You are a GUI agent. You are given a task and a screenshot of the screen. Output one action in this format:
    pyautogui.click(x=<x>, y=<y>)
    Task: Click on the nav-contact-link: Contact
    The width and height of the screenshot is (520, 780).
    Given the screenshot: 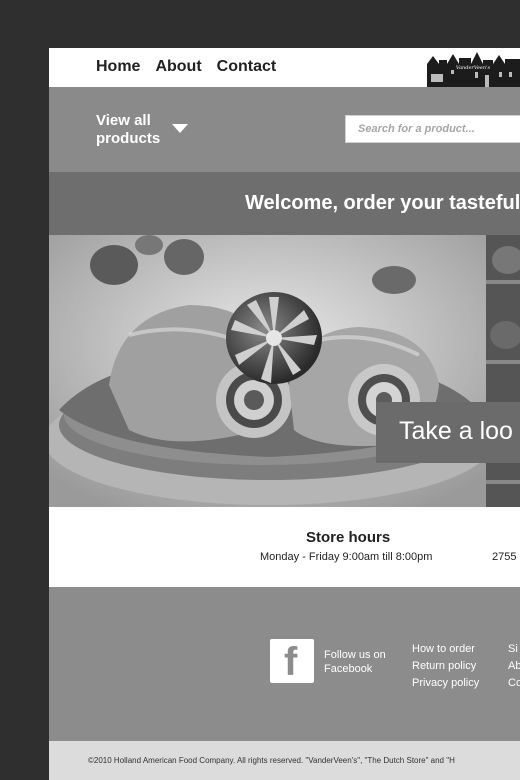 What is the action you would take?
    pyautogui.click(x=247, y=67)
    